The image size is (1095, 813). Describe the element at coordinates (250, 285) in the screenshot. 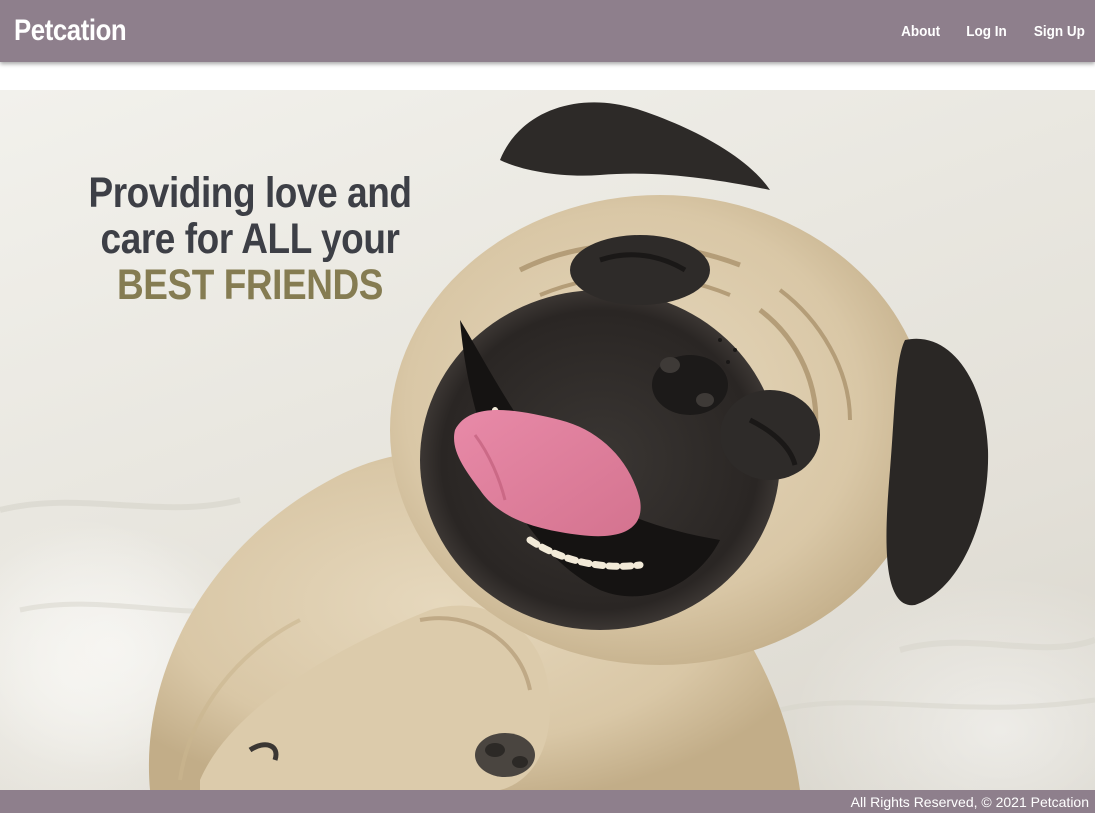

I see `headline-accent: BEST FRIENDS` at that location.